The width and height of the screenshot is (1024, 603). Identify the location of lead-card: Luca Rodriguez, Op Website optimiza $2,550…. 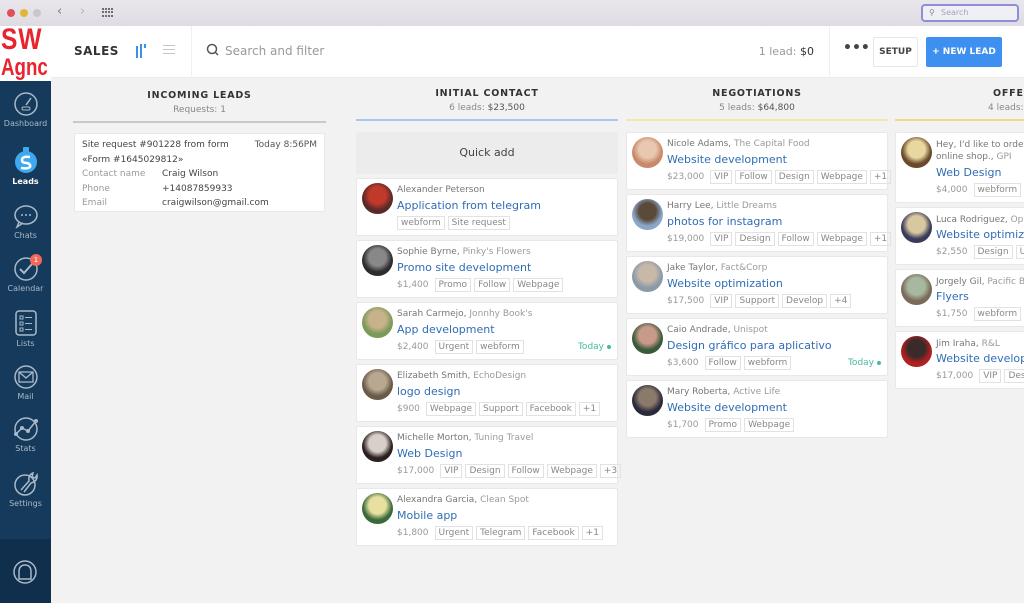
(959, 236).